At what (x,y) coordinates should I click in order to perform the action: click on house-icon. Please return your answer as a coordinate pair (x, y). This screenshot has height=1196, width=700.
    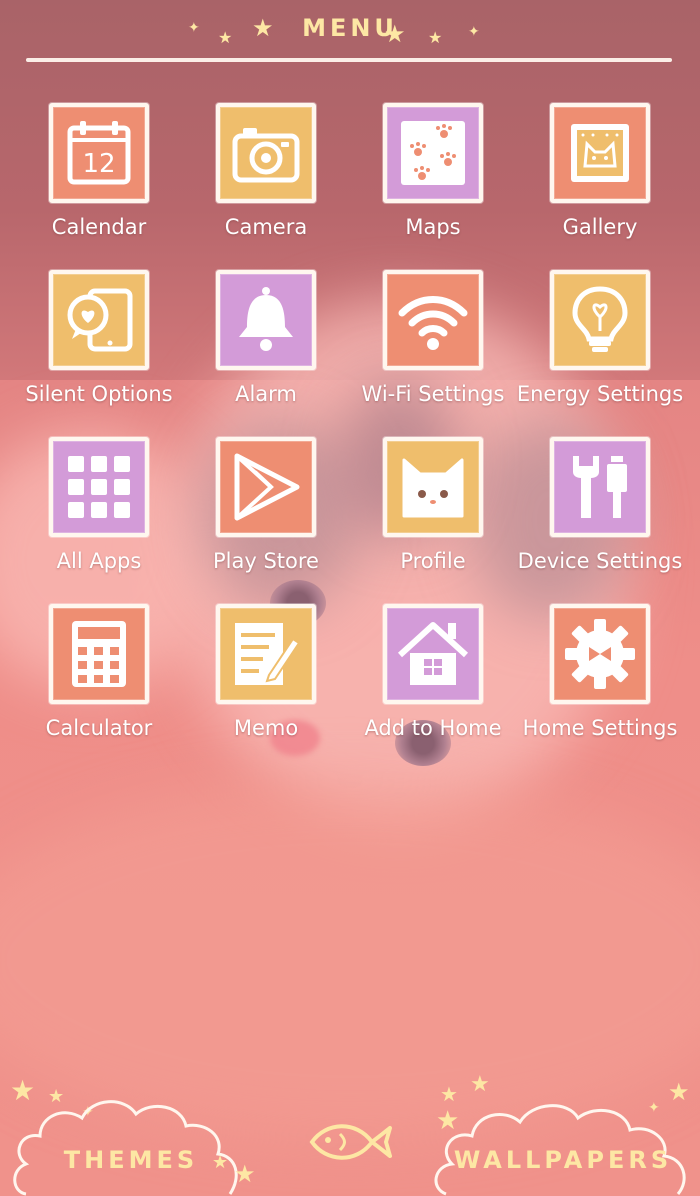
    Looking at the image, I should click on (433, 653).